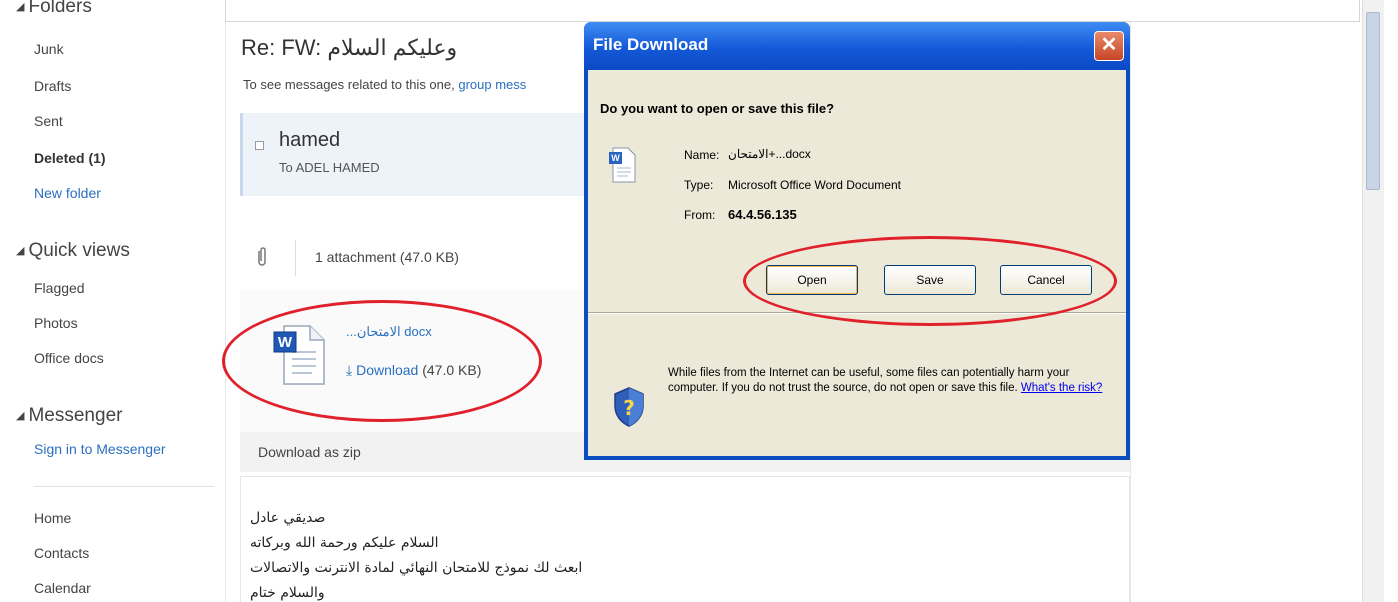 The image size is (1398, 602). I want to click on messenger-header: ◢ Messenger, so click(69, 416).